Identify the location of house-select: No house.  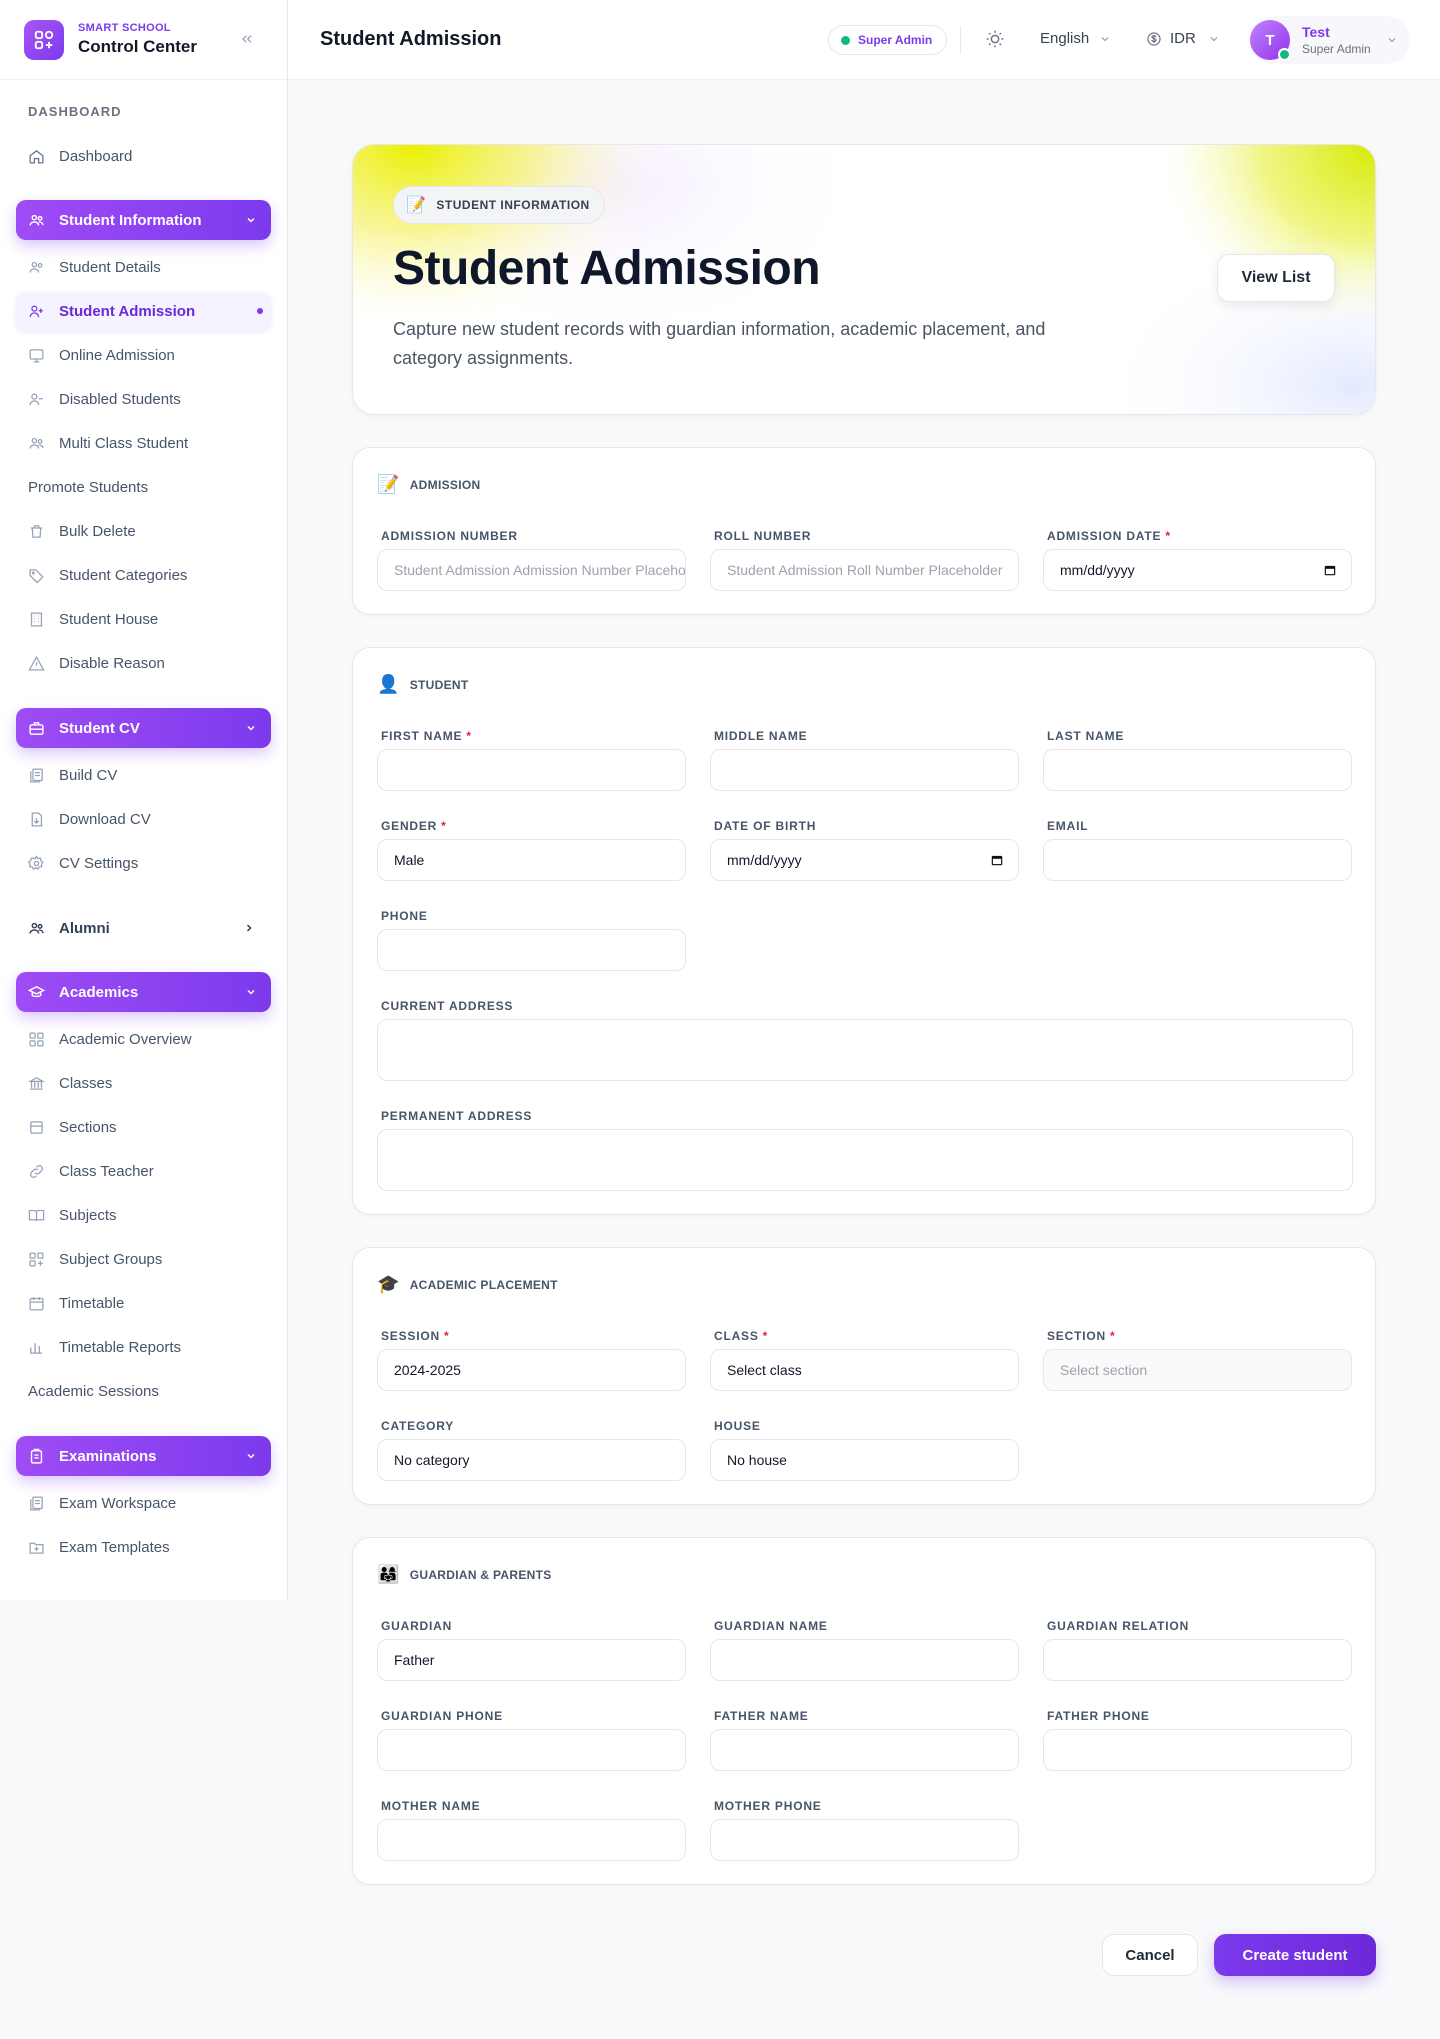
(864, 1460).